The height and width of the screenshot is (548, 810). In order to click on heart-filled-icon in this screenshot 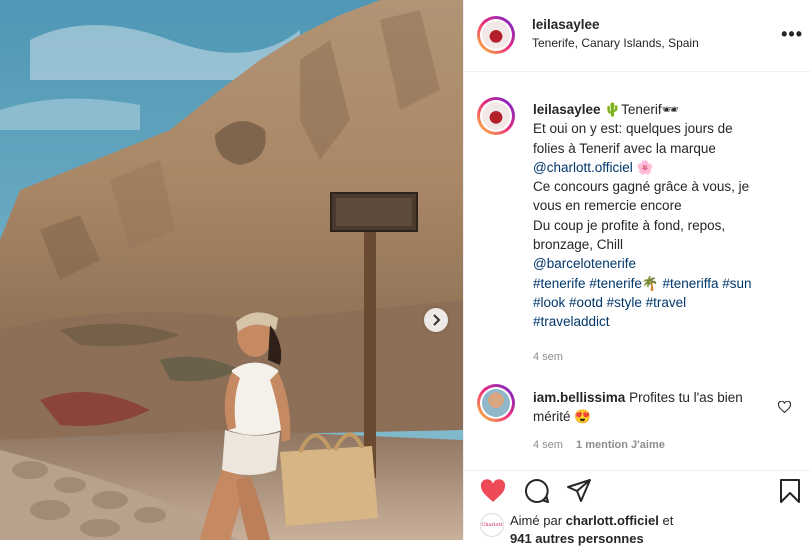, I will do `click(493, 490)`.